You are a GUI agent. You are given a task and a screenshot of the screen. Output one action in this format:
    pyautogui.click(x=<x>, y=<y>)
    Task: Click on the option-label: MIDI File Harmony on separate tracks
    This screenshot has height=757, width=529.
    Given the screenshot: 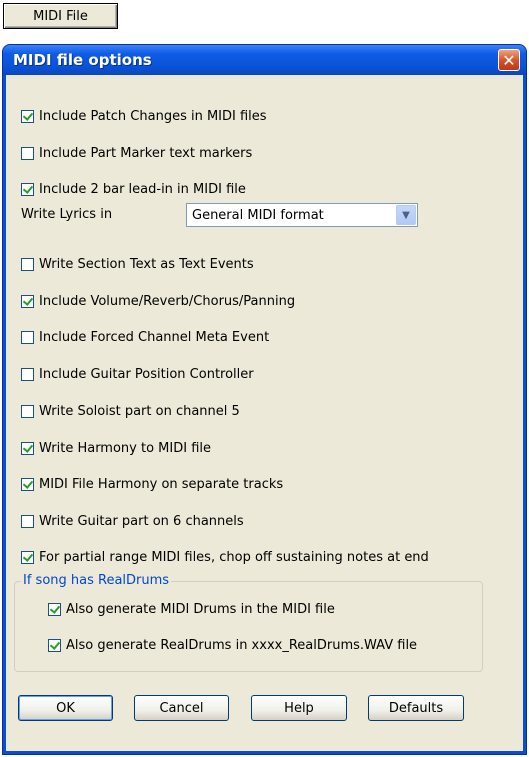 What is the action you would take?
    pyautogui.click(x=161, y=484)
    